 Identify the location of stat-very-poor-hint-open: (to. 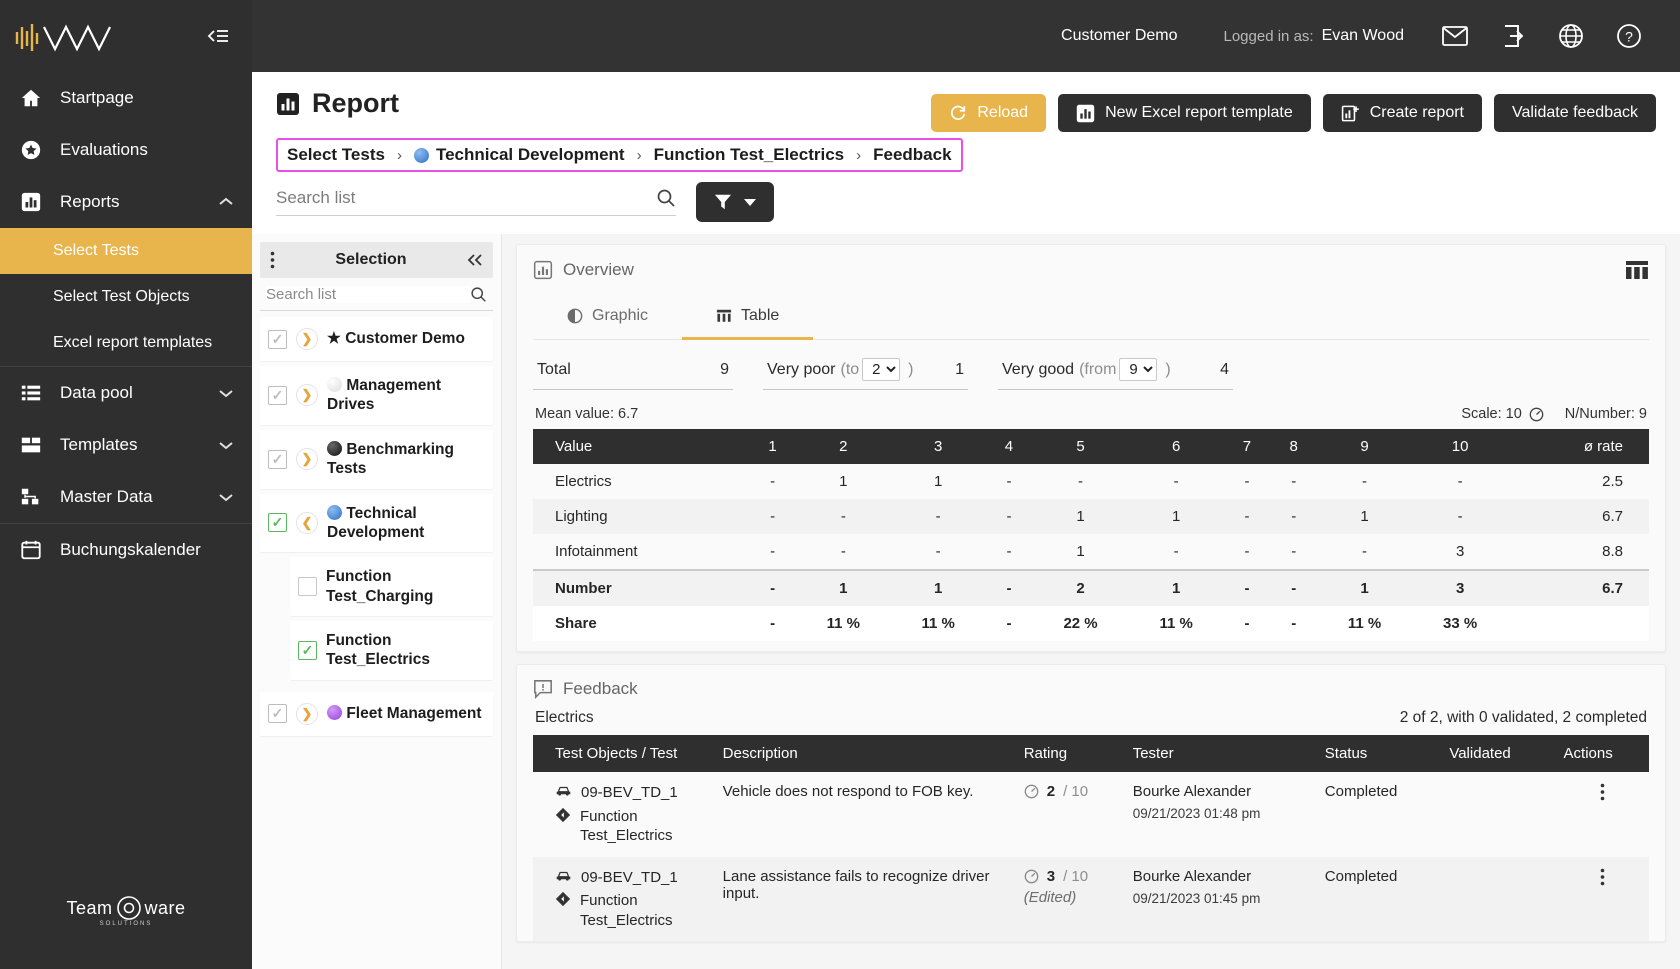
(850, 369).